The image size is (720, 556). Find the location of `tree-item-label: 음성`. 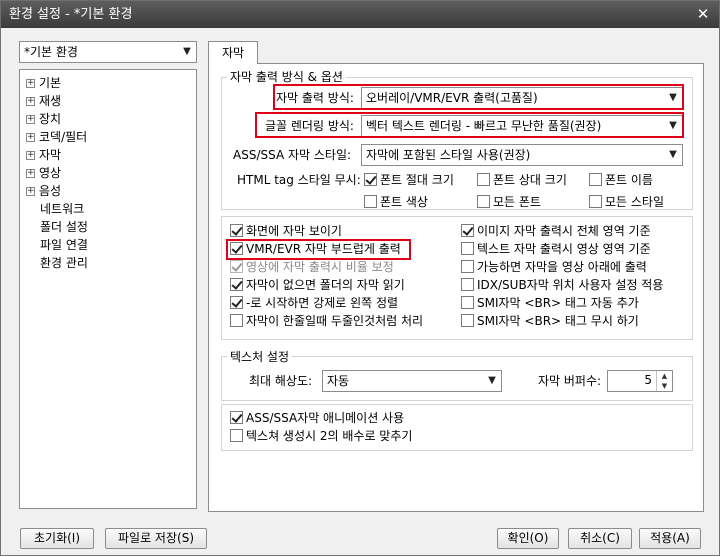

tree-item-label: 음성 is located at coordinates (50, 191).